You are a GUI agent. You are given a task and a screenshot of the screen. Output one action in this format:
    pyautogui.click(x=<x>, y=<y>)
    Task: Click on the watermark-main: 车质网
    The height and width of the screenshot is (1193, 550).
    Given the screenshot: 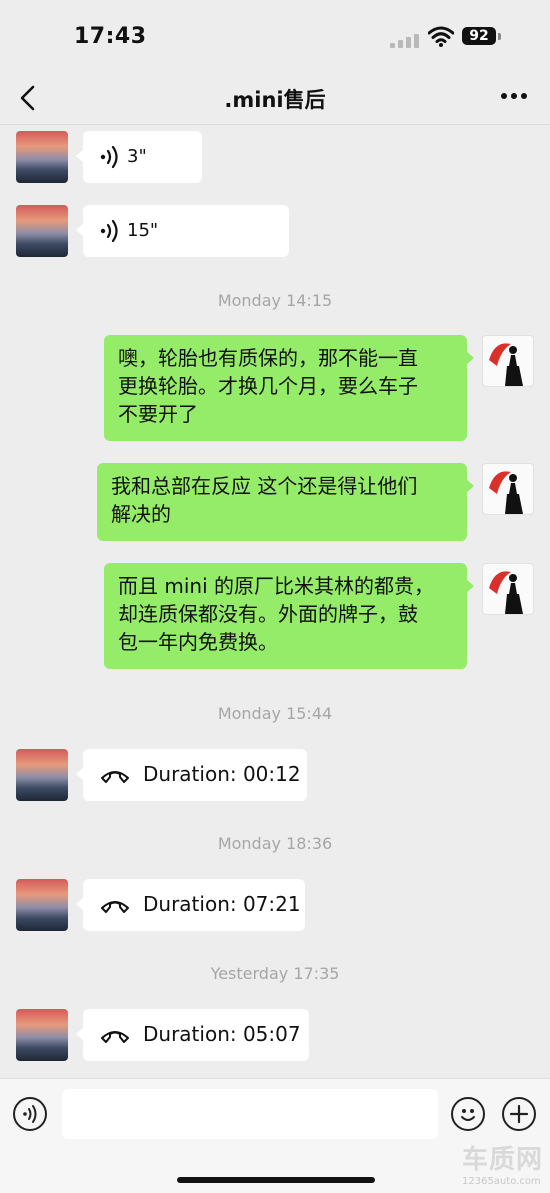 What is the action you would take?
    pyautogui.click(x=503, y=1160)
    